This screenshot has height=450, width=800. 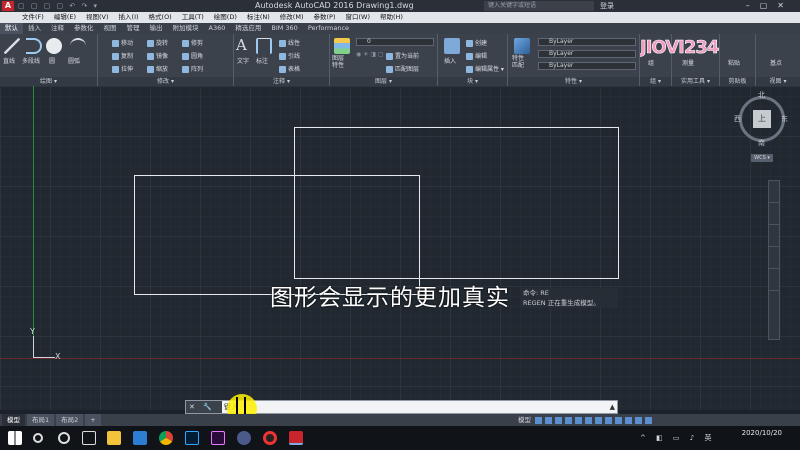 What do you see at coordinates (774, 192) in the screenshot?
I see `nav-wheel-icon` at bounding box center [774, 192].